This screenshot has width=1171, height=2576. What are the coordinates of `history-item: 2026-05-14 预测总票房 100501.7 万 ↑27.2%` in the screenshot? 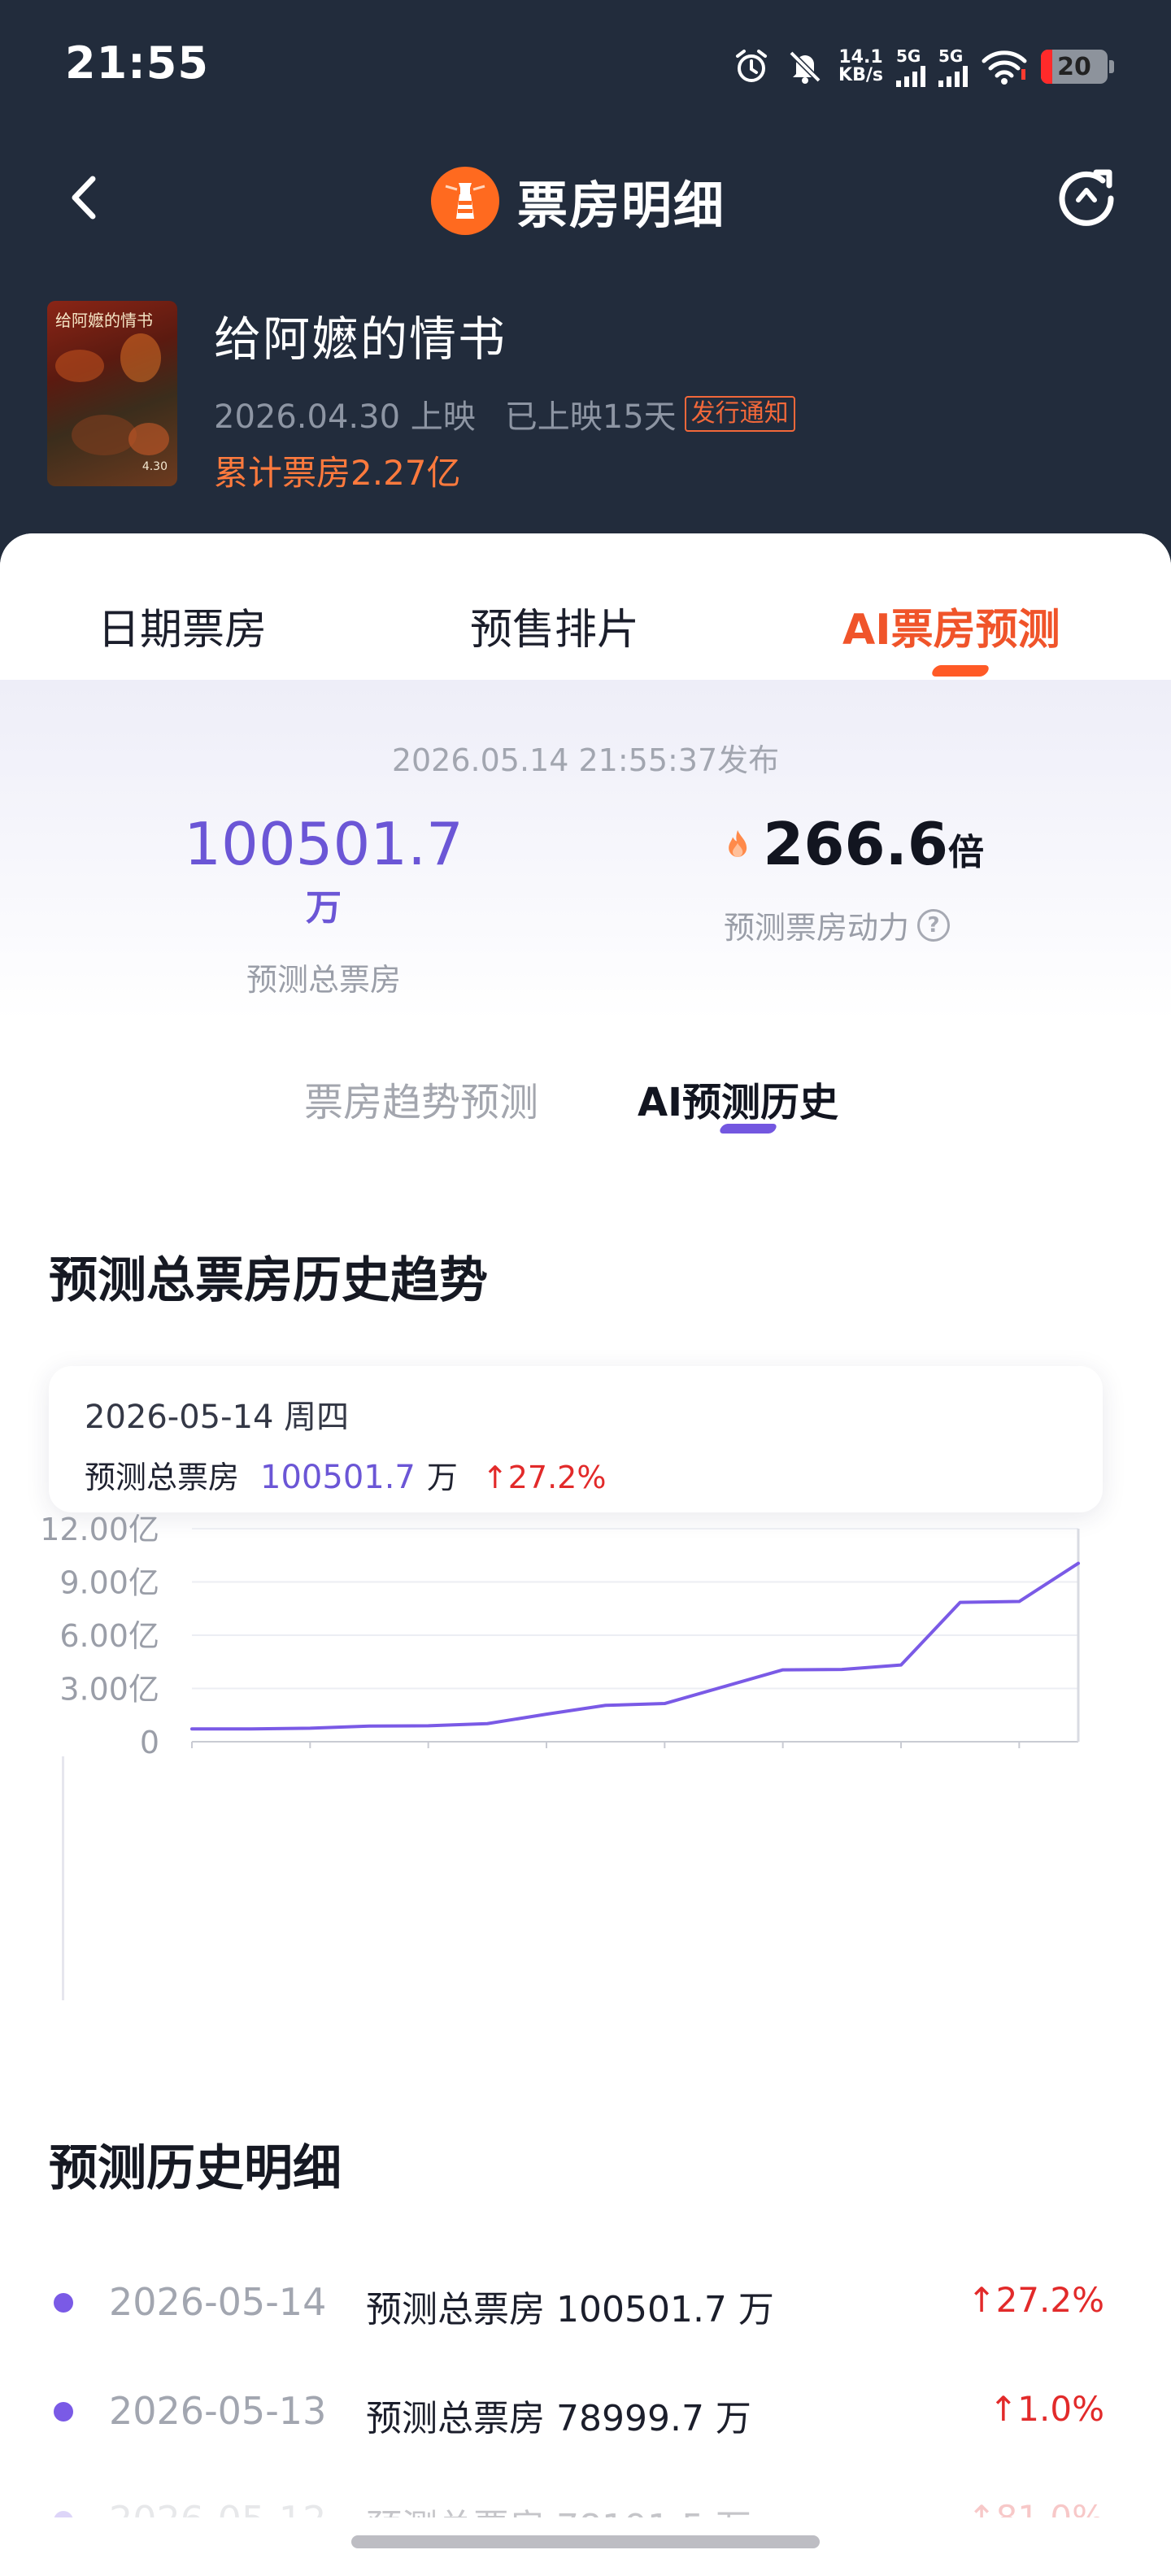 It's located at (585, 2310).